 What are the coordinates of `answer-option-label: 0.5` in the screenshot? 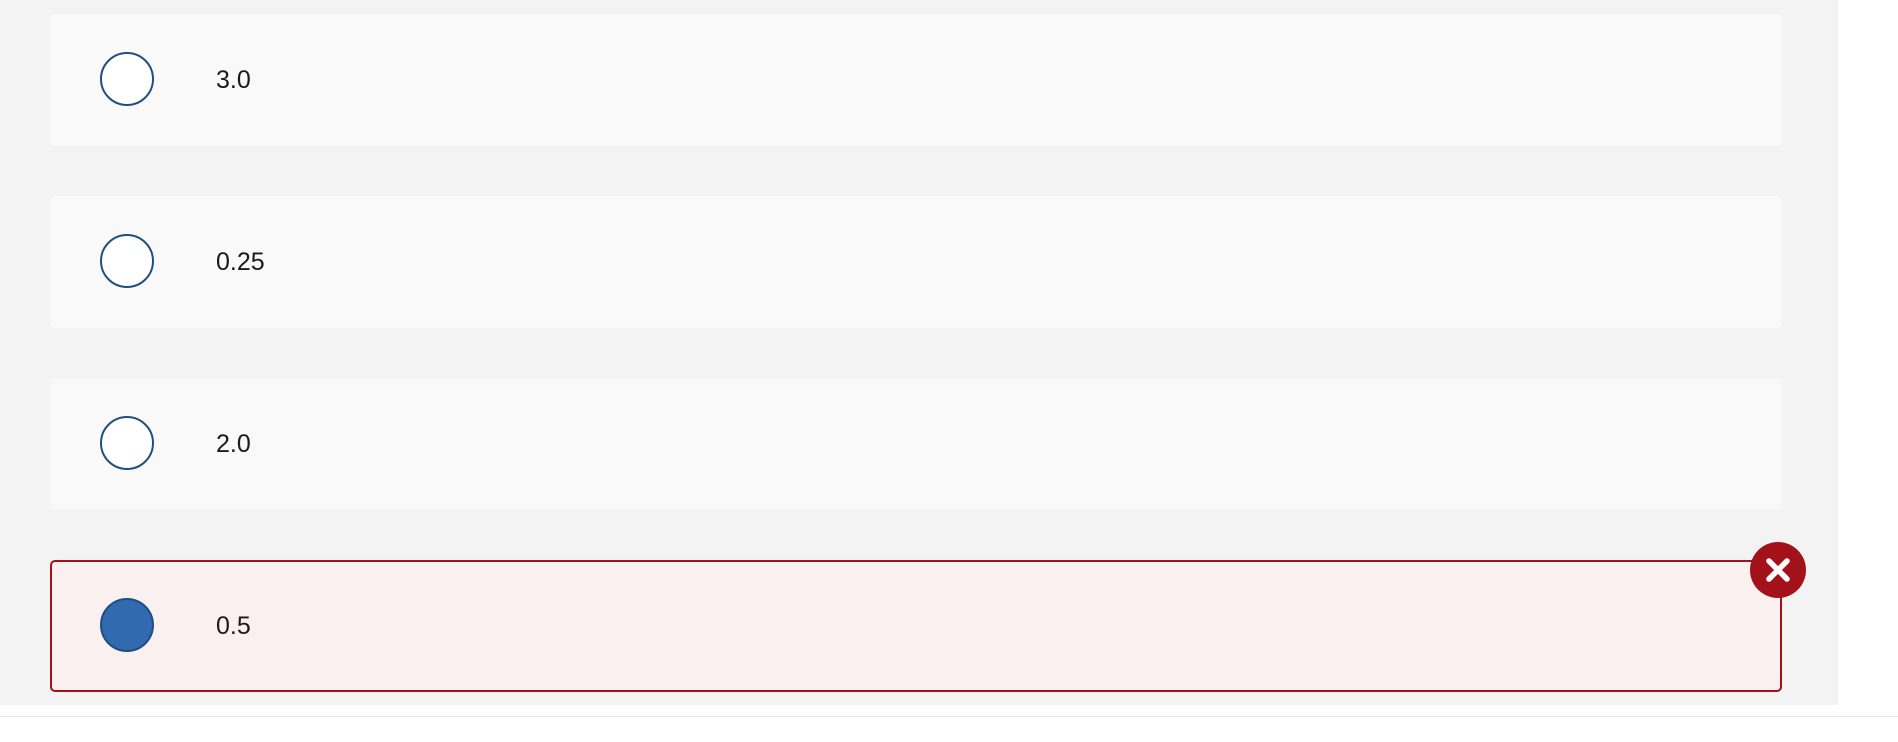 It's located at (233, 626).